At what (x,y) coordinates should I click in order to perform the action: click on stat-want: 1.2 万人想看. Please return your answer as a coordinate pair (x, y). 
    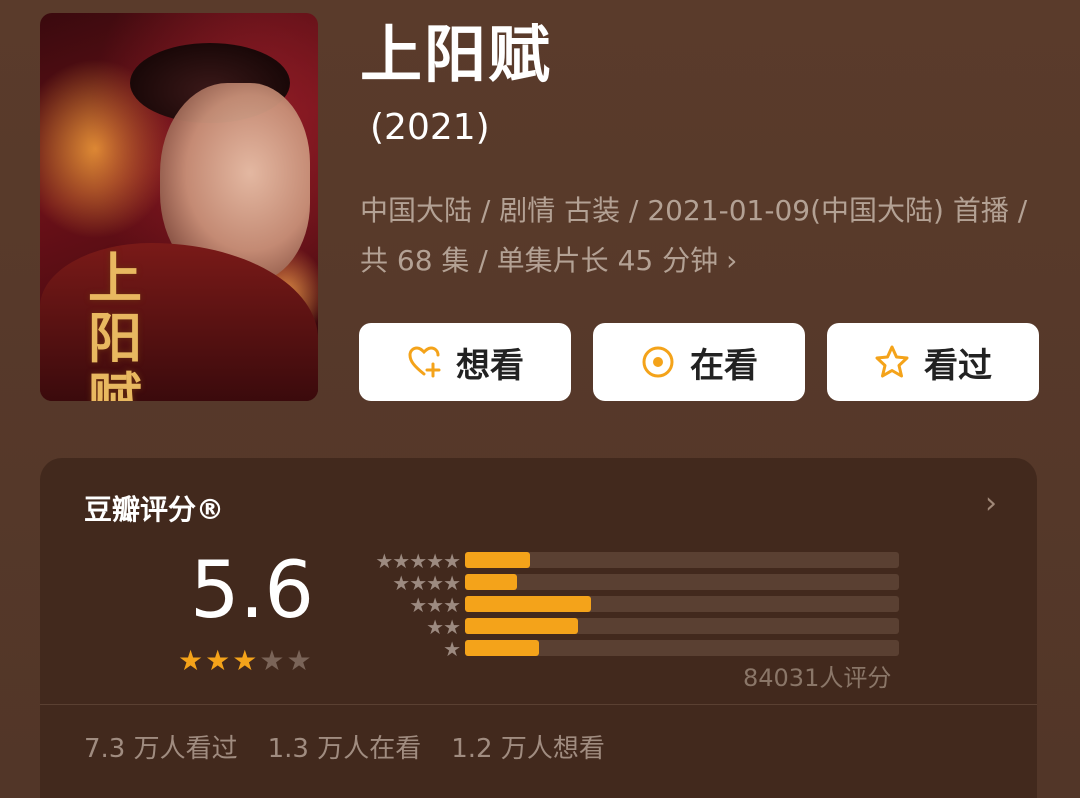
    Looking at the image, I should click on (528, 749).